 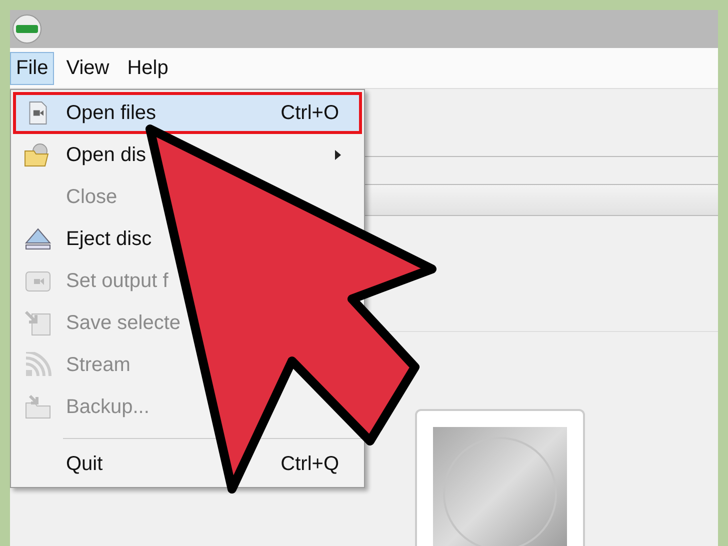 What do you see at coordinates (106, 155) in the screenshot?
I see `menu-item-label: Open dis` at bounding box center [106, 155].